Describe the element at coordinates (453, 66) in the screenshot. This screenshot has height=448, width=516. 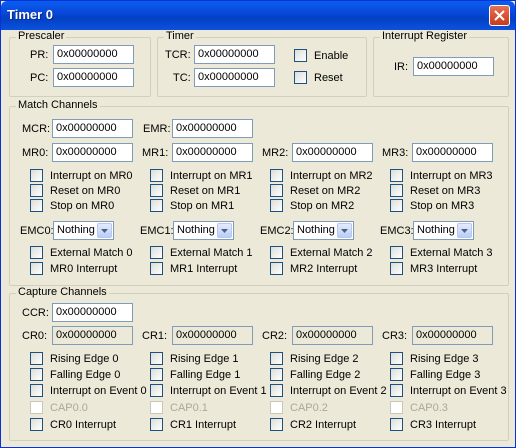
I see `ir-field: 0x00000000` at that location.